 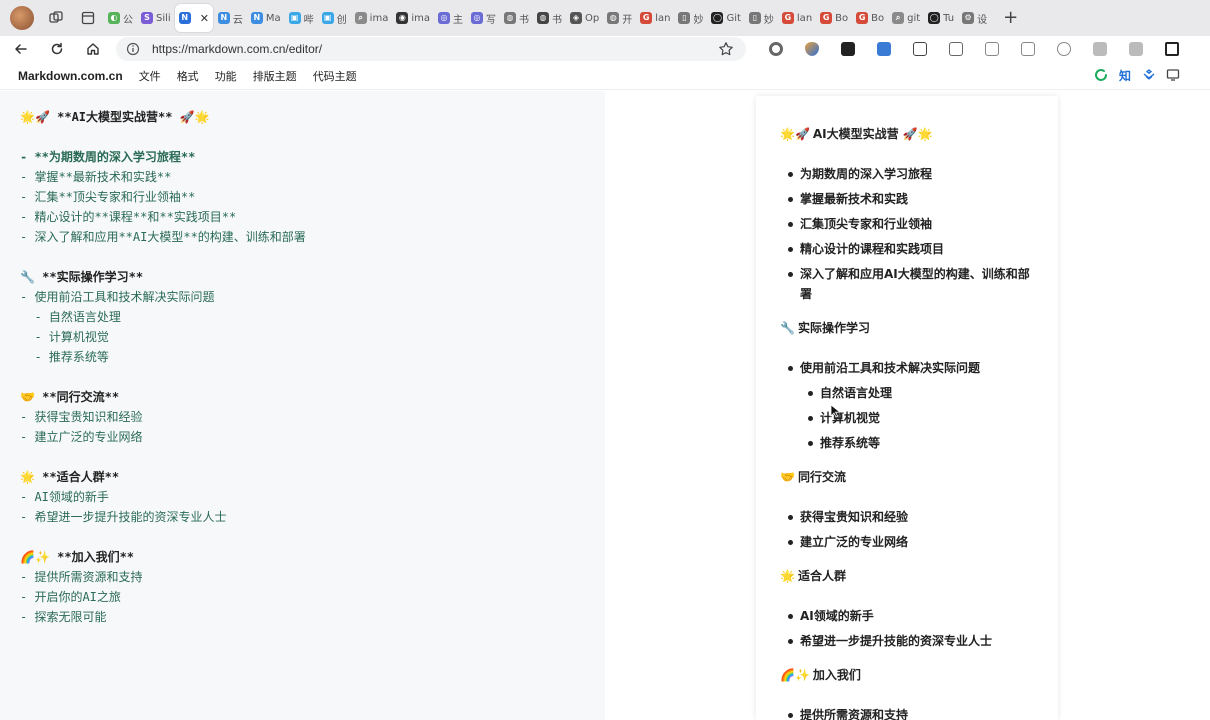 What do you see at coordinates (193, 18) in the screenshot?
I see `browser-tab: N ✕` at bounding box center [193, 18].